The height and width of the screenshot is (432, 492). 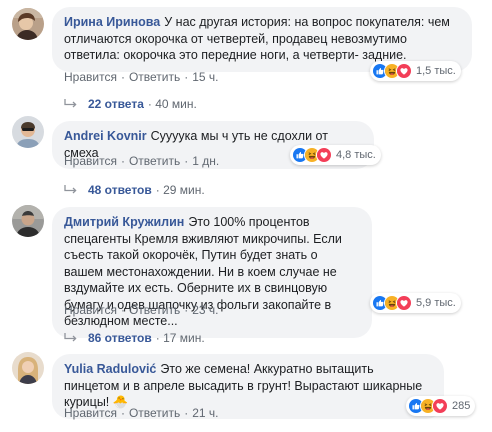 I want to click on comment-author: Дмитрий Кружилин, so click(x=124, y=222).